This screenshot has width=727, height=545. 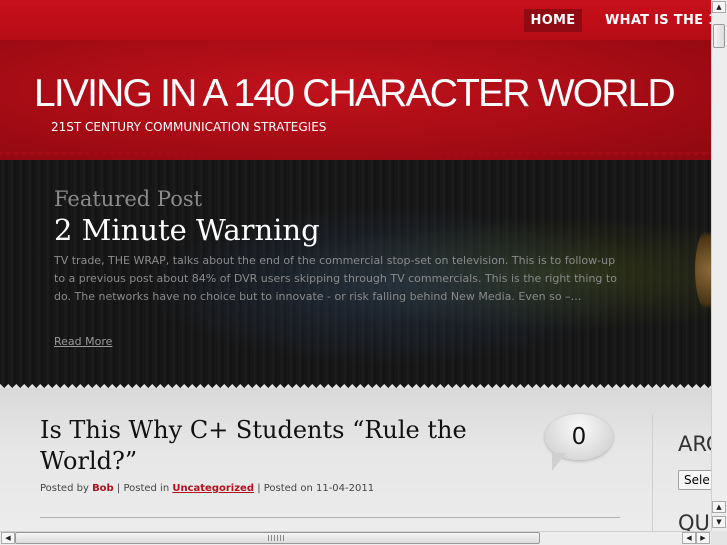 I want to click on featured-post-title: 2 Minute Warning, so click(x=187, y=230).